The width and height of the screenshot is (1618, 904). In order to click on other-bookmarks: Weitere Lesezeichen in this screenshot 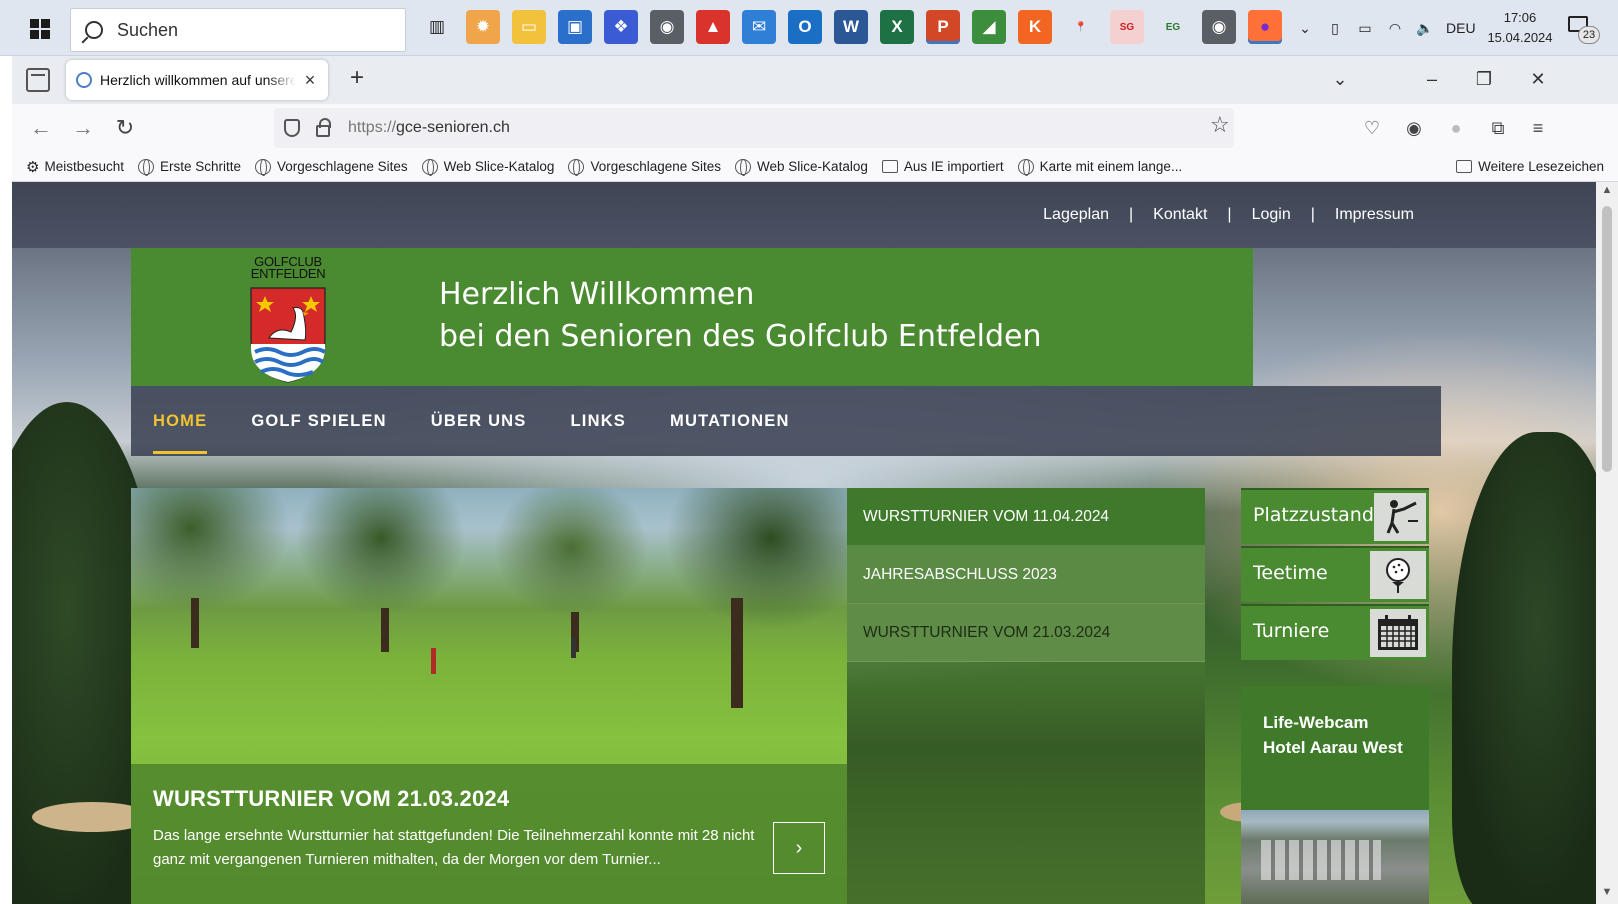, I will do `click(1530, 166)`.